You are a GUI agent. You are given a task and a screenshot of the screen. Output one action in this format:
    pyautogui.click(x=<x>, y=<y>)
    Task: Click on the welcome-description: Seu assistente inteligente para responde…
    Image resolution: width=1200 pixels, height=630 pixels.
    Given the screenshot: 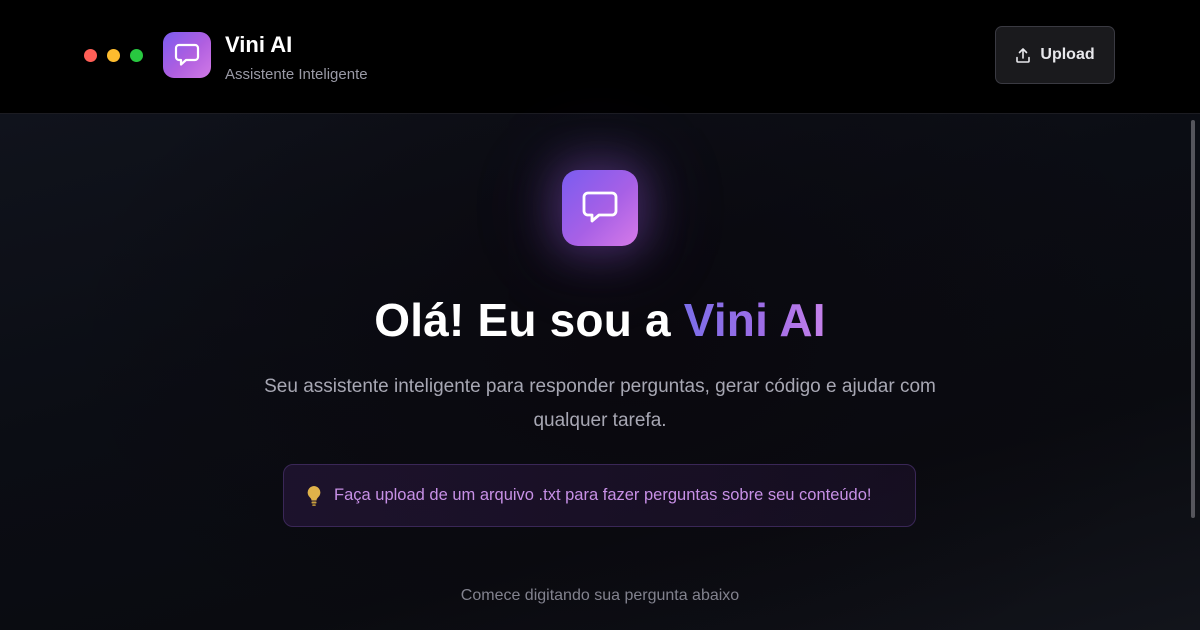 What is the action you would take?
    pyautogui.click(x=600, y=403)
    